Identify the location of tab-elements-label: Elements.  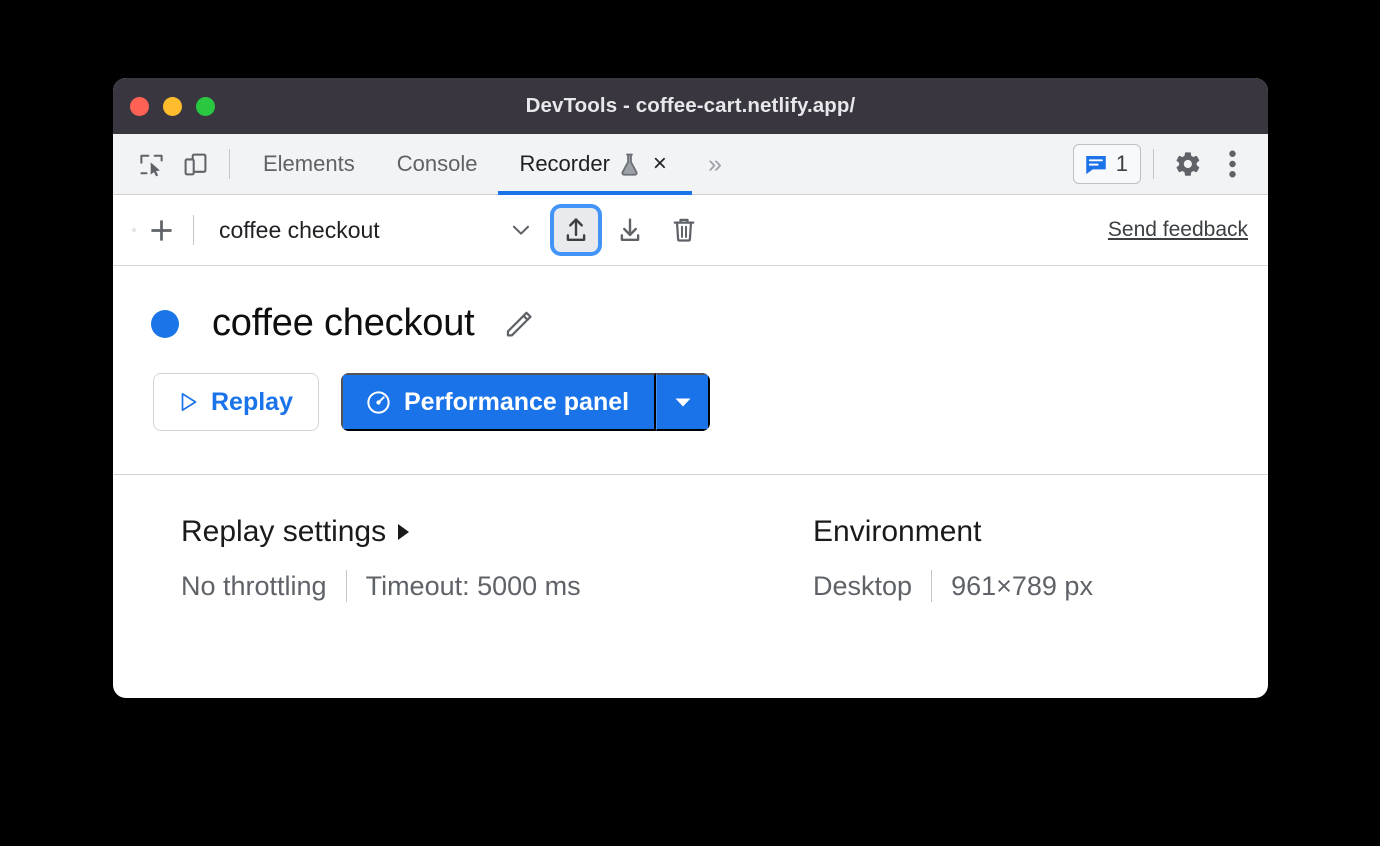
(309, 163).